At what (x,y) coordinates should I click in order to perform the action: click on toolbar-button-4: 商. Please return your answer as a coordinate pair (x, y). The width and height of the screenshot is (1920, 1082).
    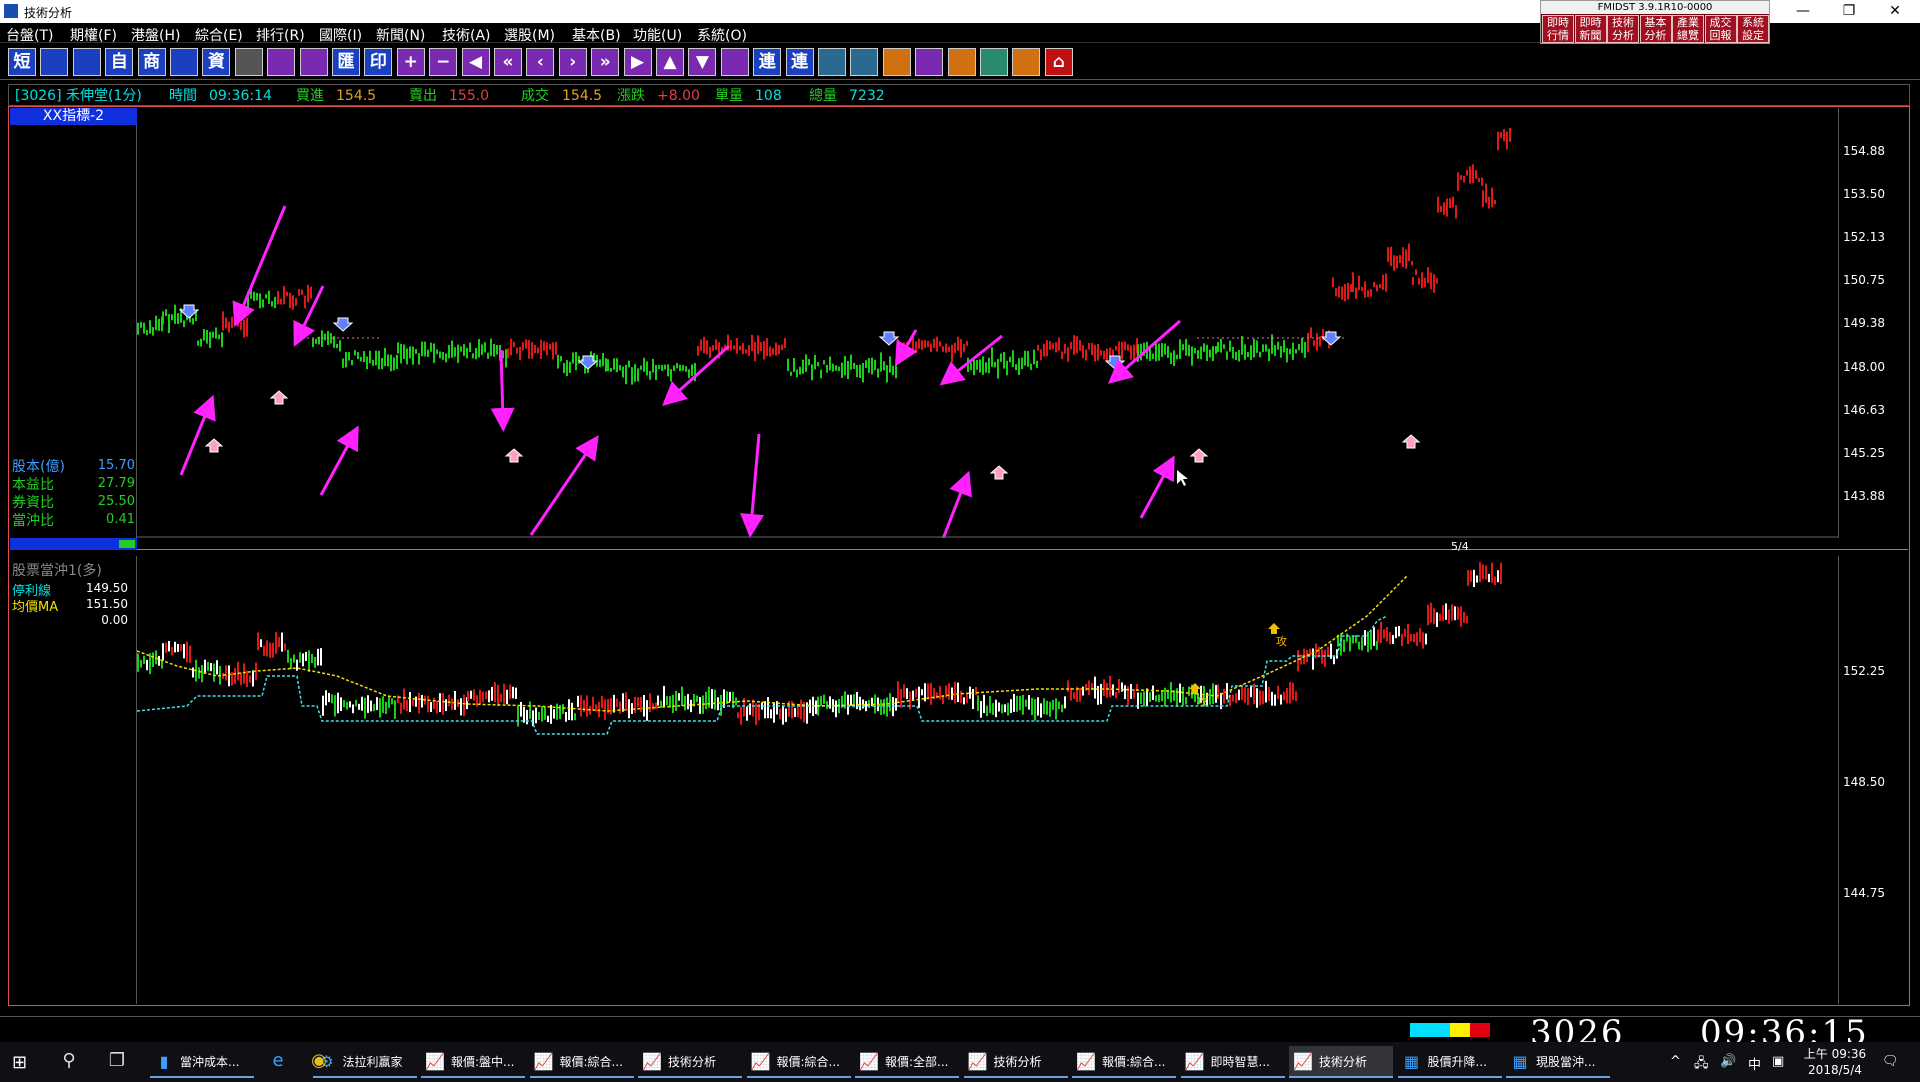
    Looking at the image, I should click on (151, 62).